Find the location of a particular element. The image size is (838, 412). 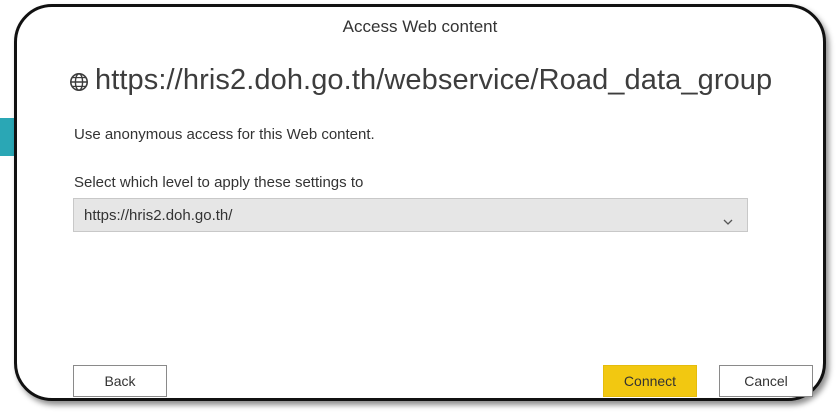

globe-icon is located at coordinates (79, 82).